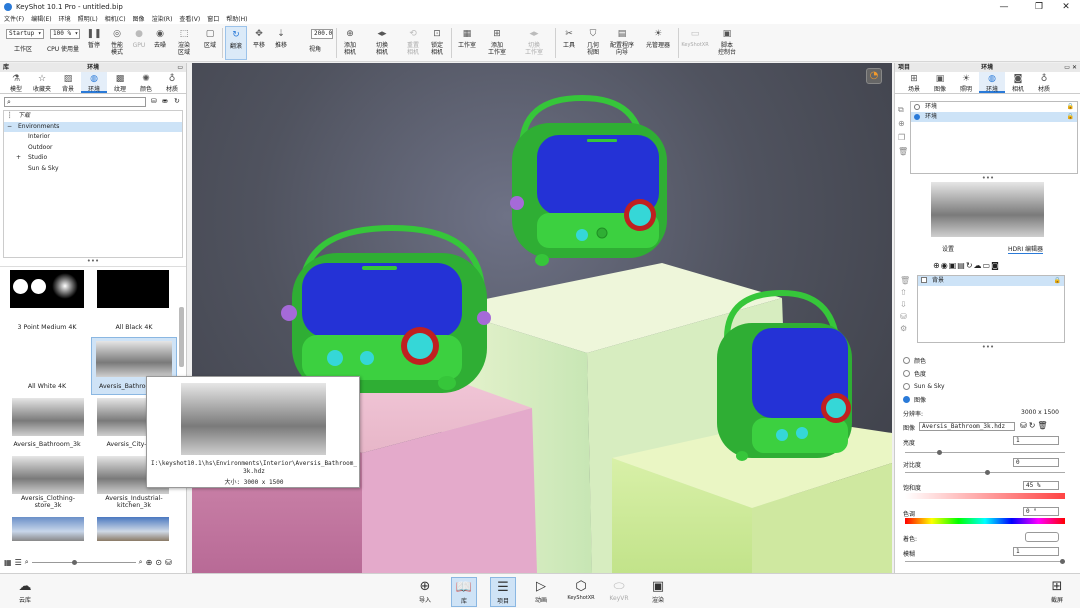 This screenshot has width=1080, height=608. What do you see at coordinates (1041, 485) in the screenshot?
I see `saturation-input: 45 %` at bounding box center [1041, 485].